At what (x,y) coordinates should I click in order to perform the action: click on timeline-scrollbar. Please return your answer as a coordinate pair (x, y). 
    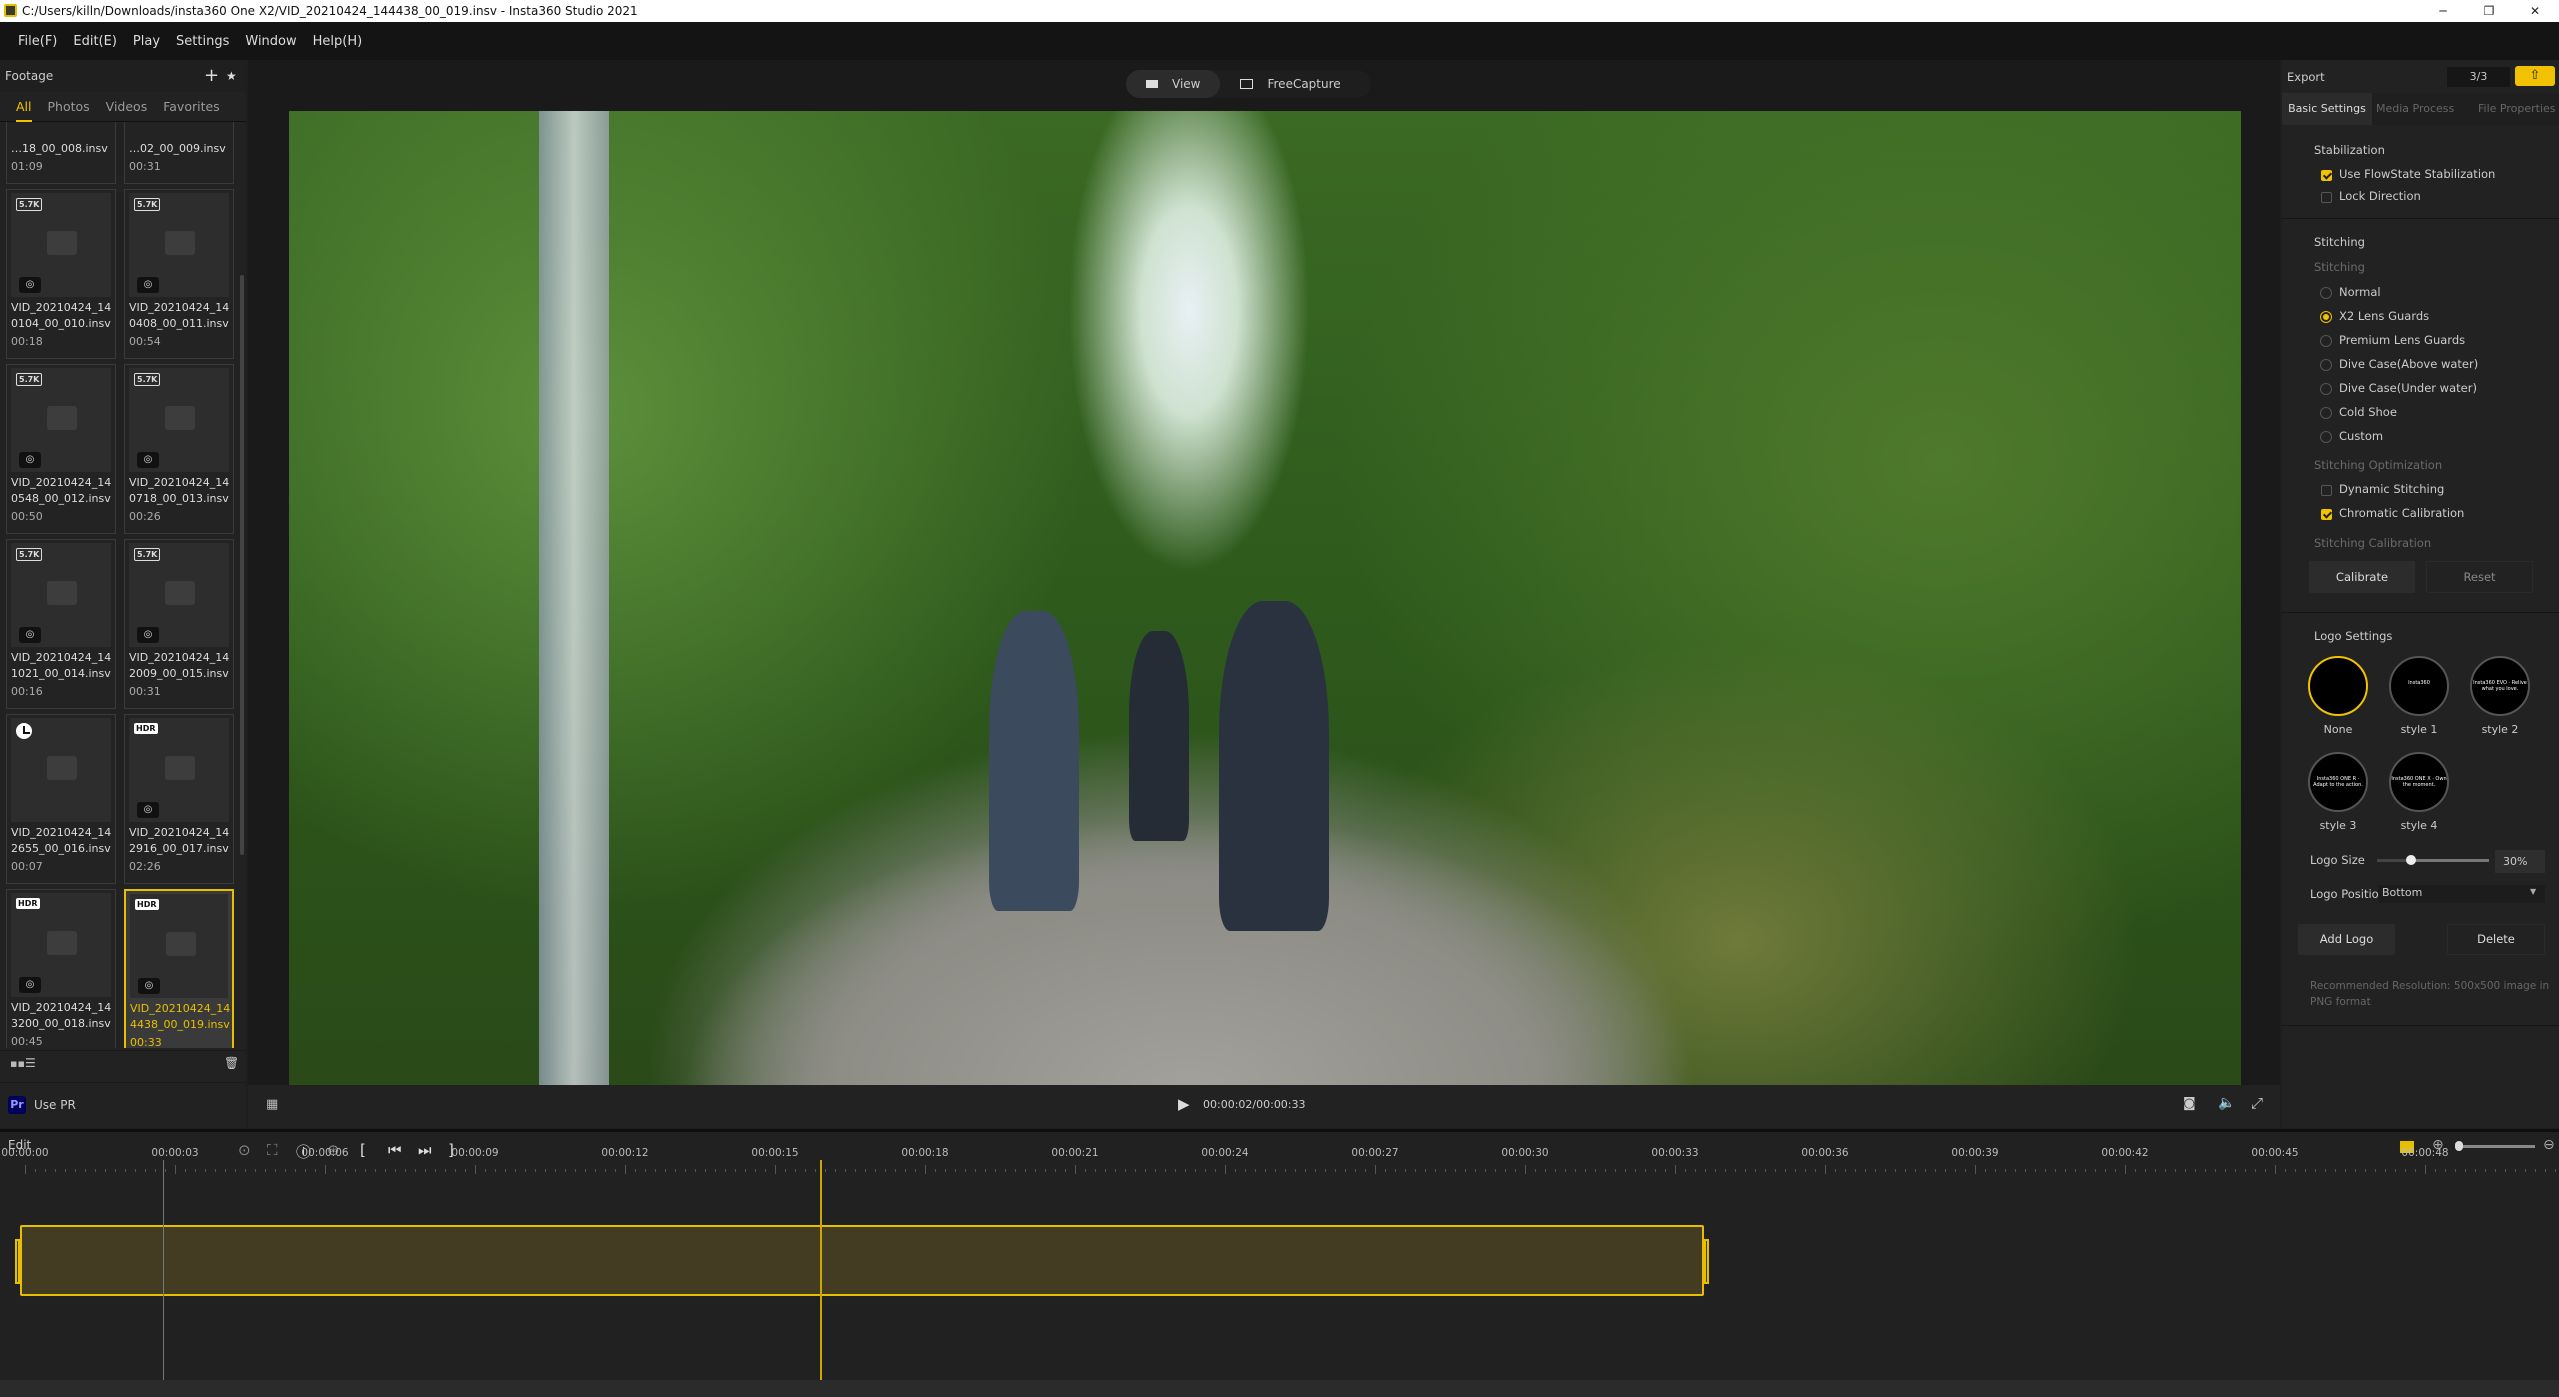
    Looking at the image, I should click on (1279, 1388).